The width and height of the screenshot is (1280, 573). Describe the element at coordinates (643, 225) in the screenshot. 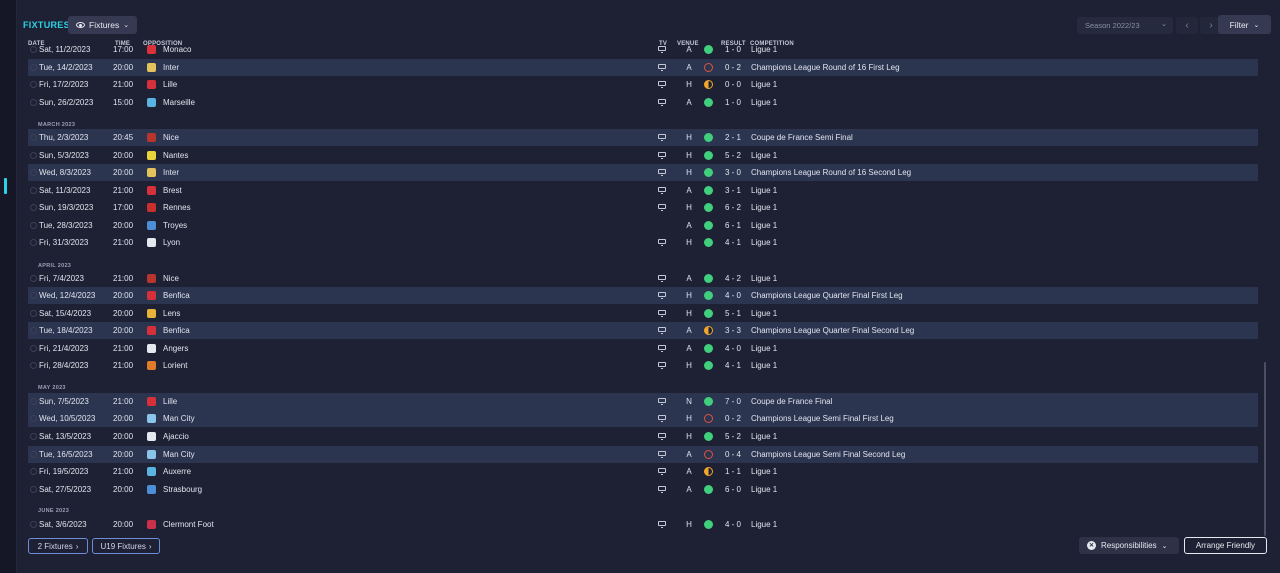

I see `fixture-row: Tue, 28/3/2023 20:00 Troyes A 6 - 1 Ligue 1` at that location.